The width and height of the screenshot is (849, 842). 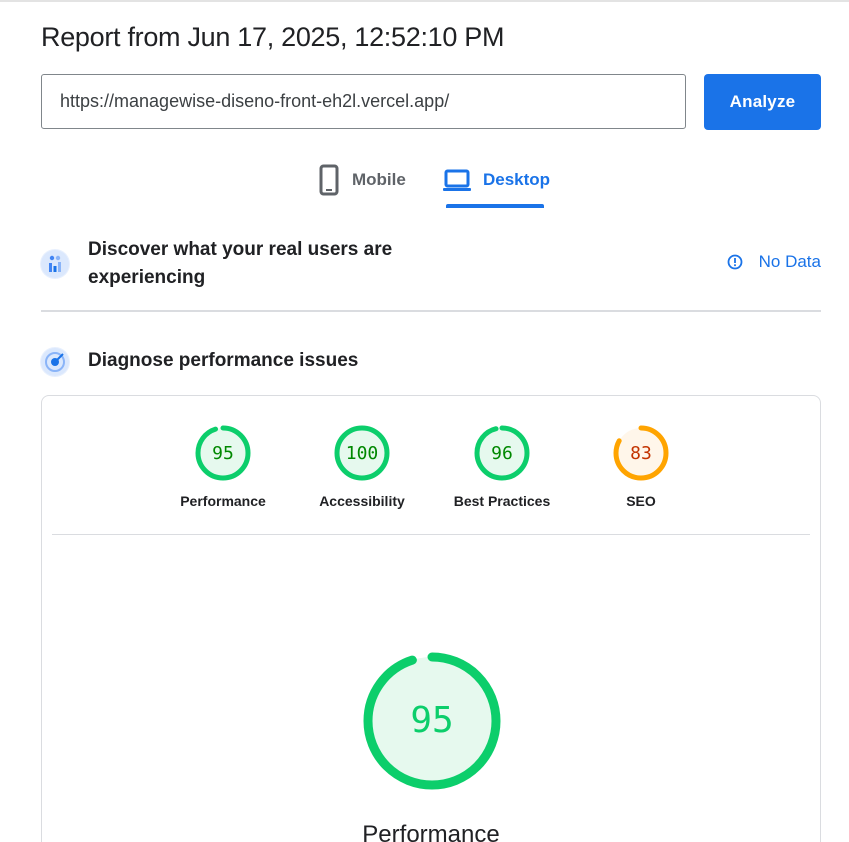 I want to click on tab-desktop-label: Desktop, so click(x=517, y=179).